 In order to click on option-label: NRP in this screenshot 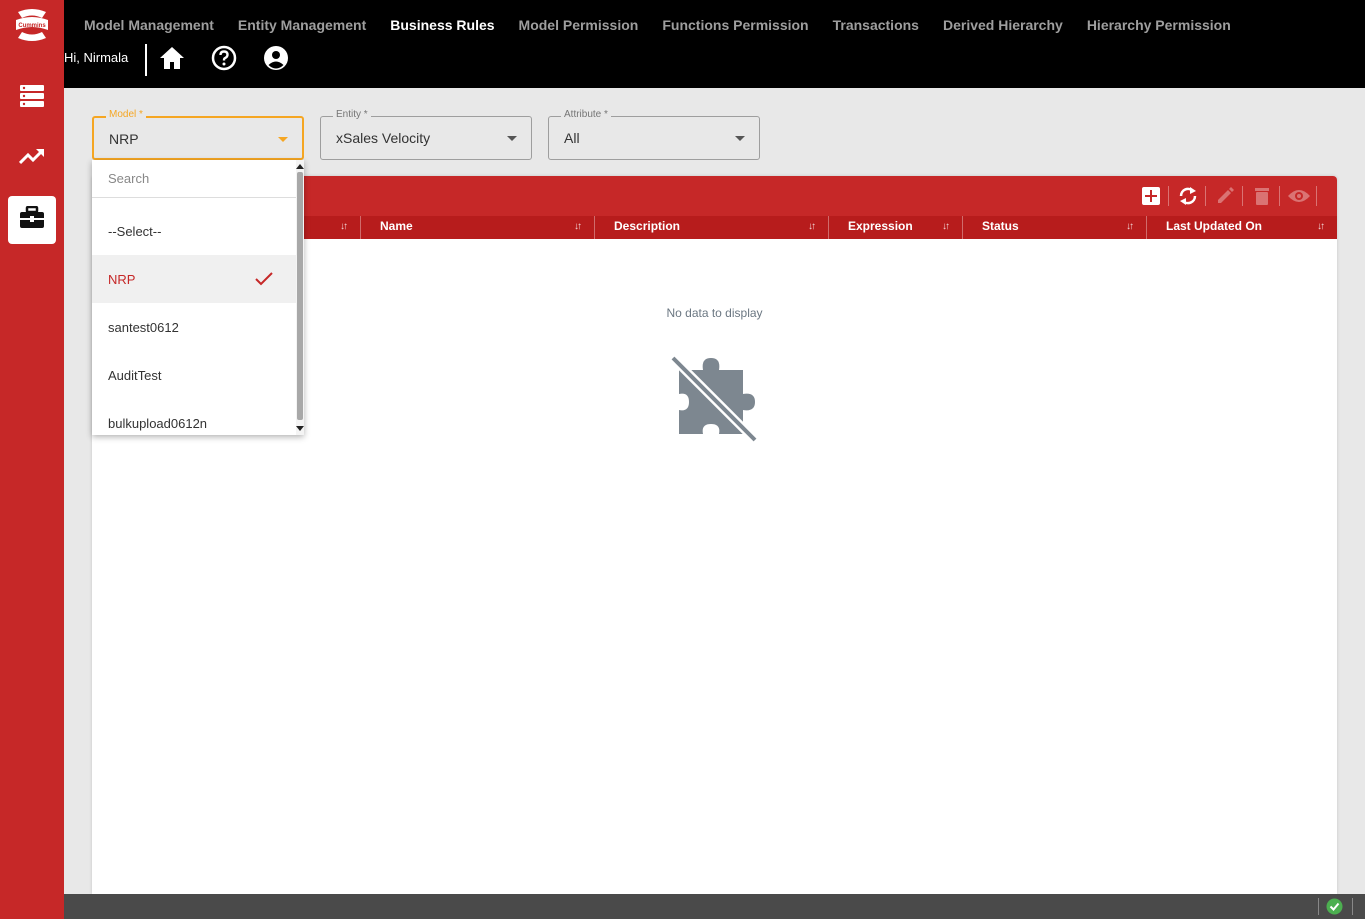, I will do `click(122, 279)`.